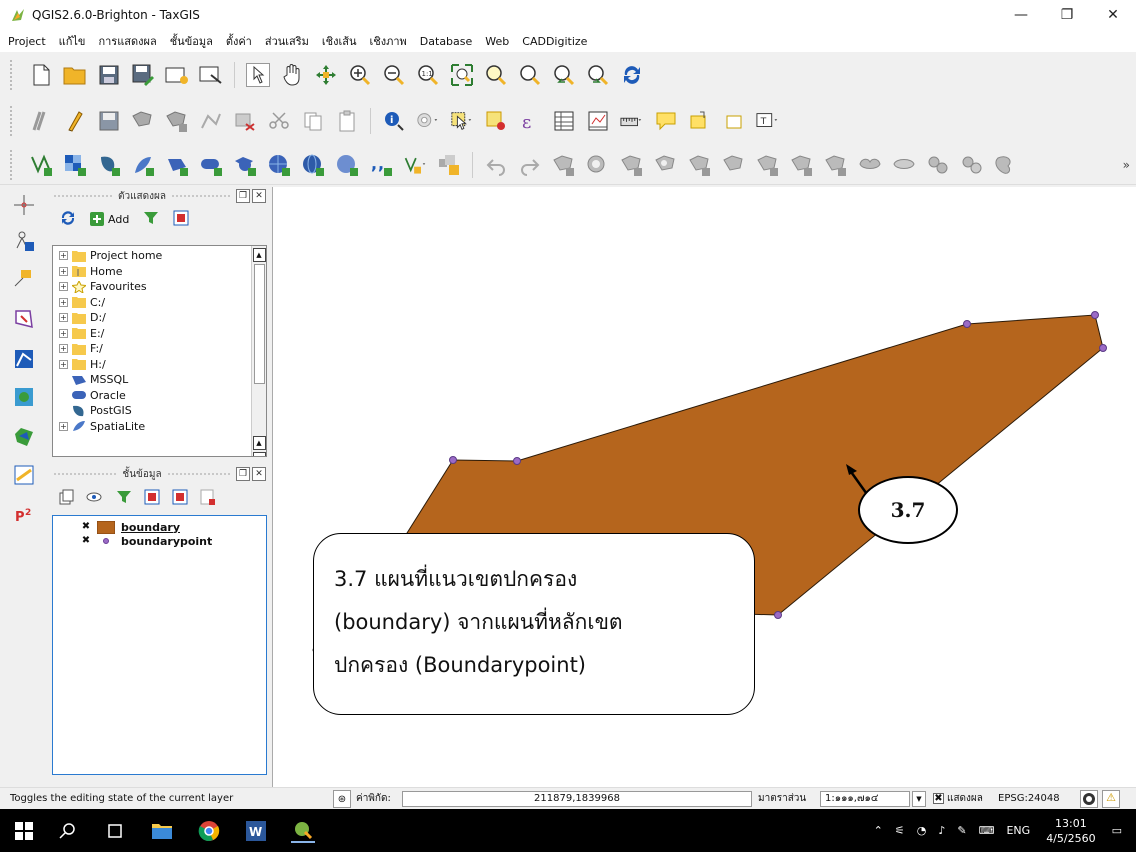  What do you see at coordinates (1089, 799) in the screenshot?
I see `globe-crs-icon` at bounding box center [1089, 799].